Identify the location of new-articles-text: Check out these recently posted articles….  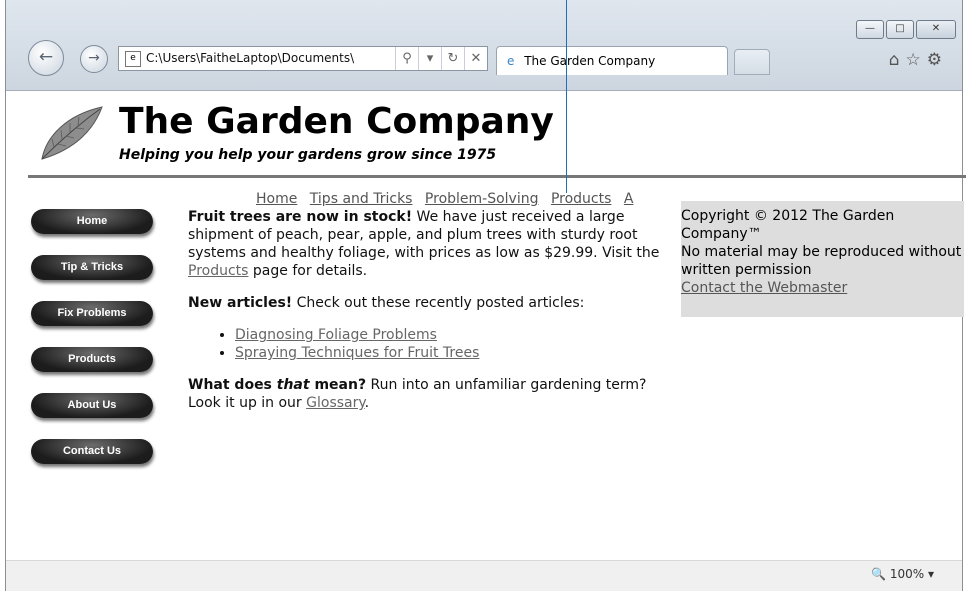
(438, 303).